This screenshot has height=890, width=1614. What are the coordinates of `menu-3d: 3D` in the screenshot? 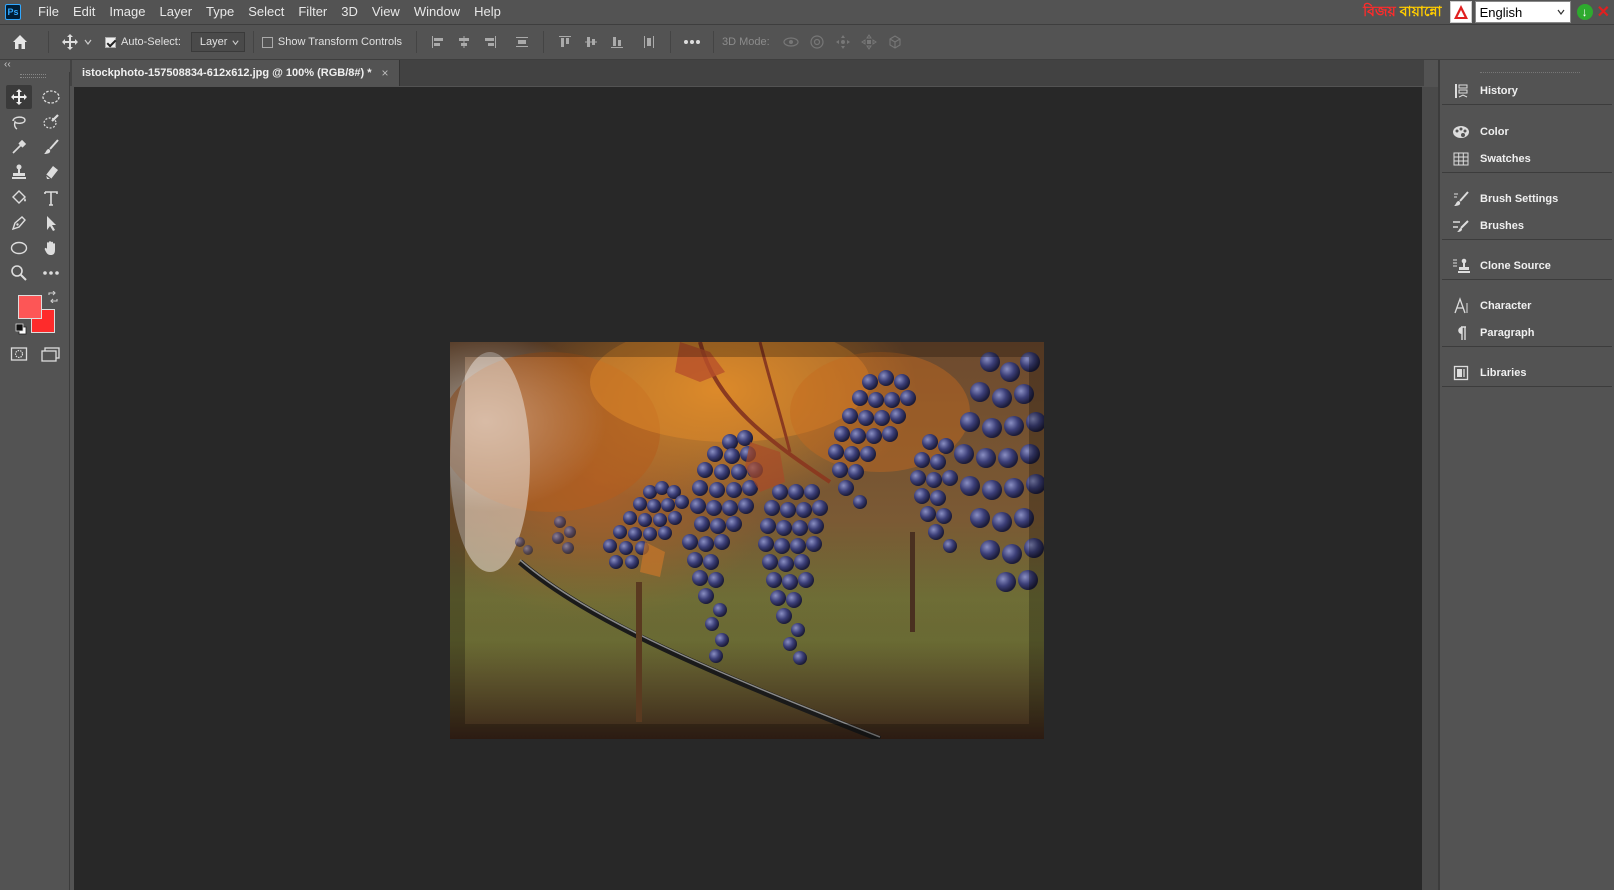 It's located at (349, 12).